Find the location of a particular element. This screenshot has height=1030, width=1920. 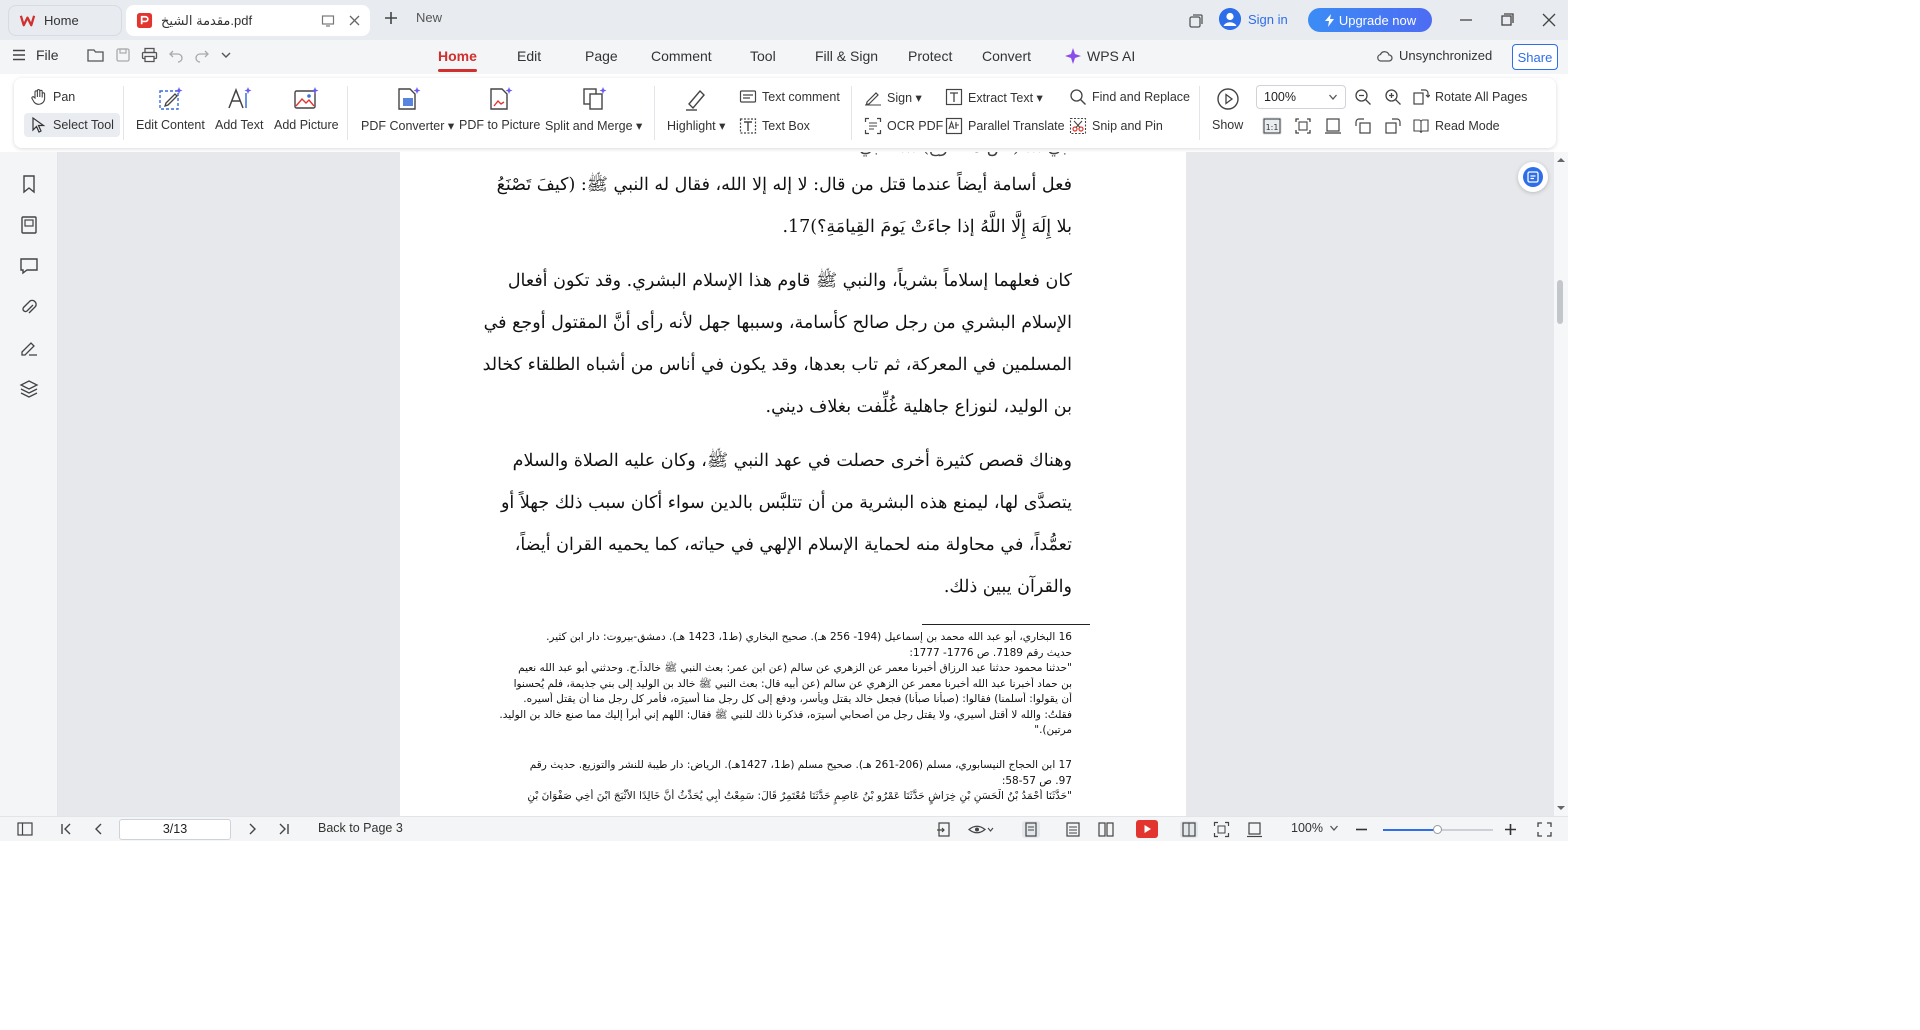

add-picture-label: Add Picture is located at coordinates (306, 125).